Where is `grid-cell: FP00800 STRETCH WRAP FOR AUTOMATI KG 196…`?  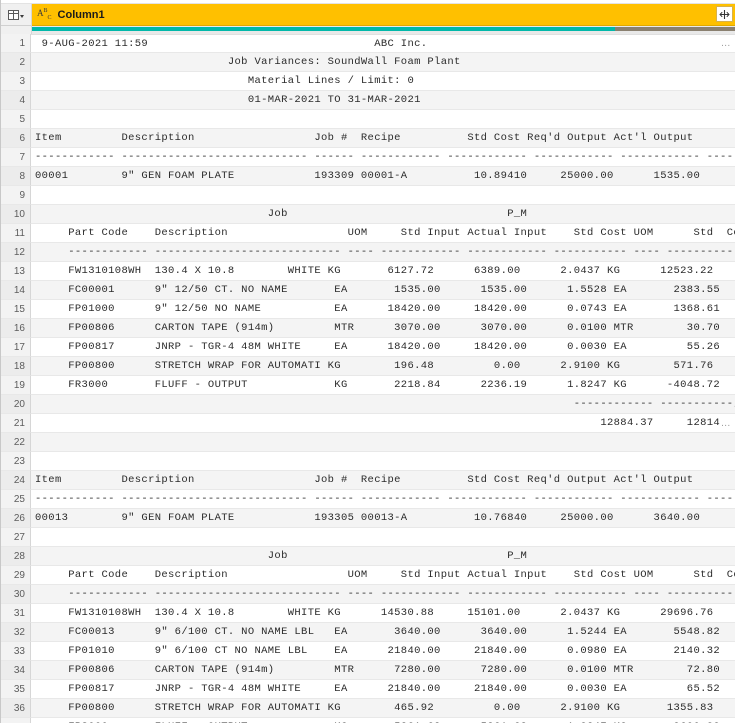
grid-cell: FP00800 STRETCH WRAP FOR AUTOMATI KG 196… is located at coordinates (383, 366).